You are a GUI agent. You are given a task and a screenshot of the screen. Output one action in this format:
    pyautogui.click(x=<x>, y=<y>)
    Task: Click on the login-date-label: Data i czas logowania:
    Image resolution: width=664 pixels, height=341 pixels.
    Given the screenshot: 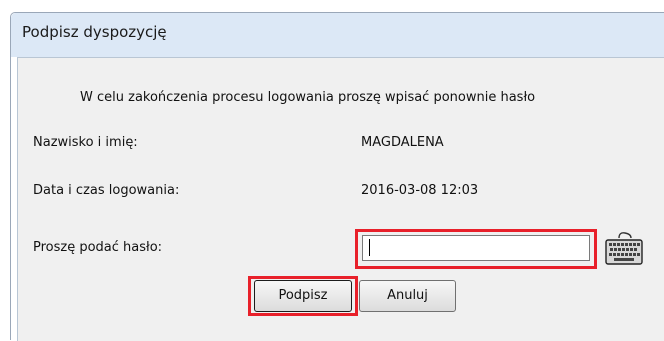 What is the action you would take?
    pyautogui.click(x=106, y=190)
    